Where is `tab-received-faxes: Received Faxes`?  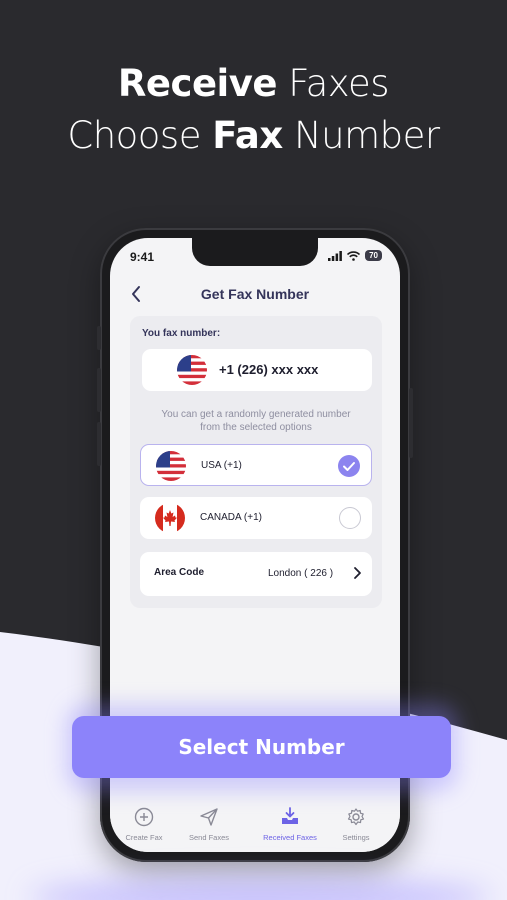
tab-received-faxes: Received Faxes is located at coordinates (290, 824).